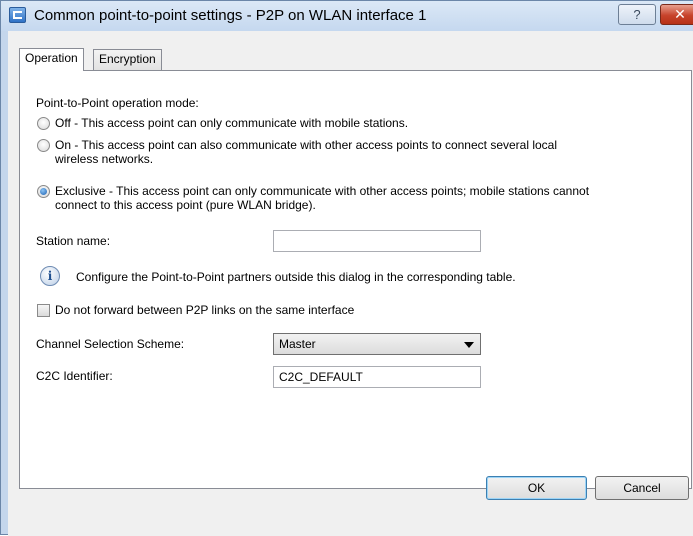 This screenshot has width=693, height=536. What do you see at coordinates (43, 145) in the screenshot?
I see `mode-on-radio` at bounding box center [43, 145].